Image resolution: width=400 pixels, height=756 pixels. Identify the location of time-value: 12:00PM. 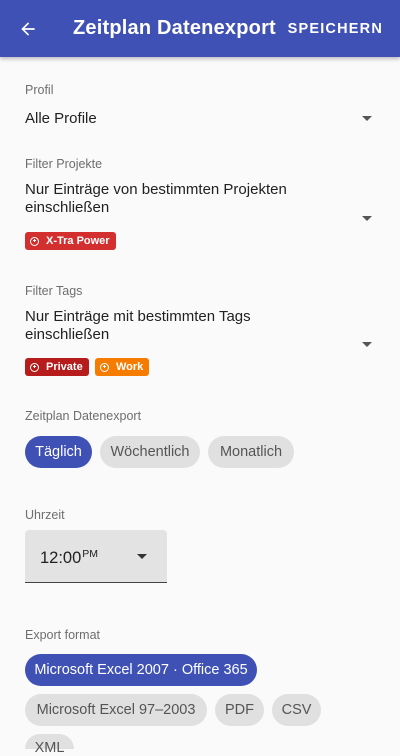
(69, 558).